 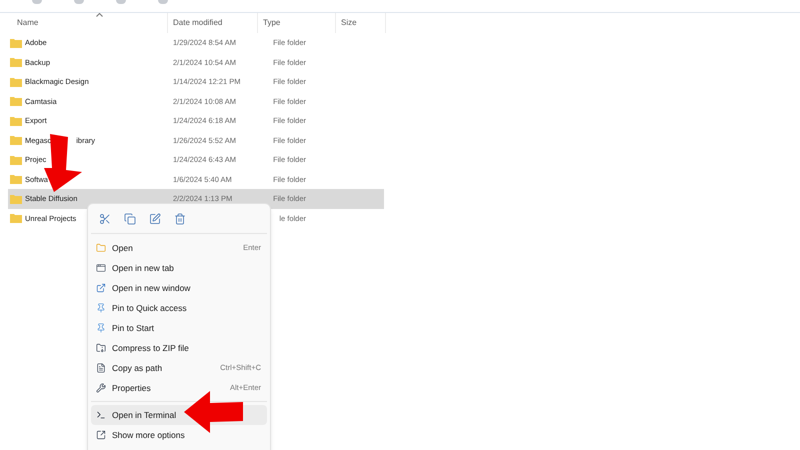 I want to click on menu-label: Pin to Quick access, so click(x=150, y=308).